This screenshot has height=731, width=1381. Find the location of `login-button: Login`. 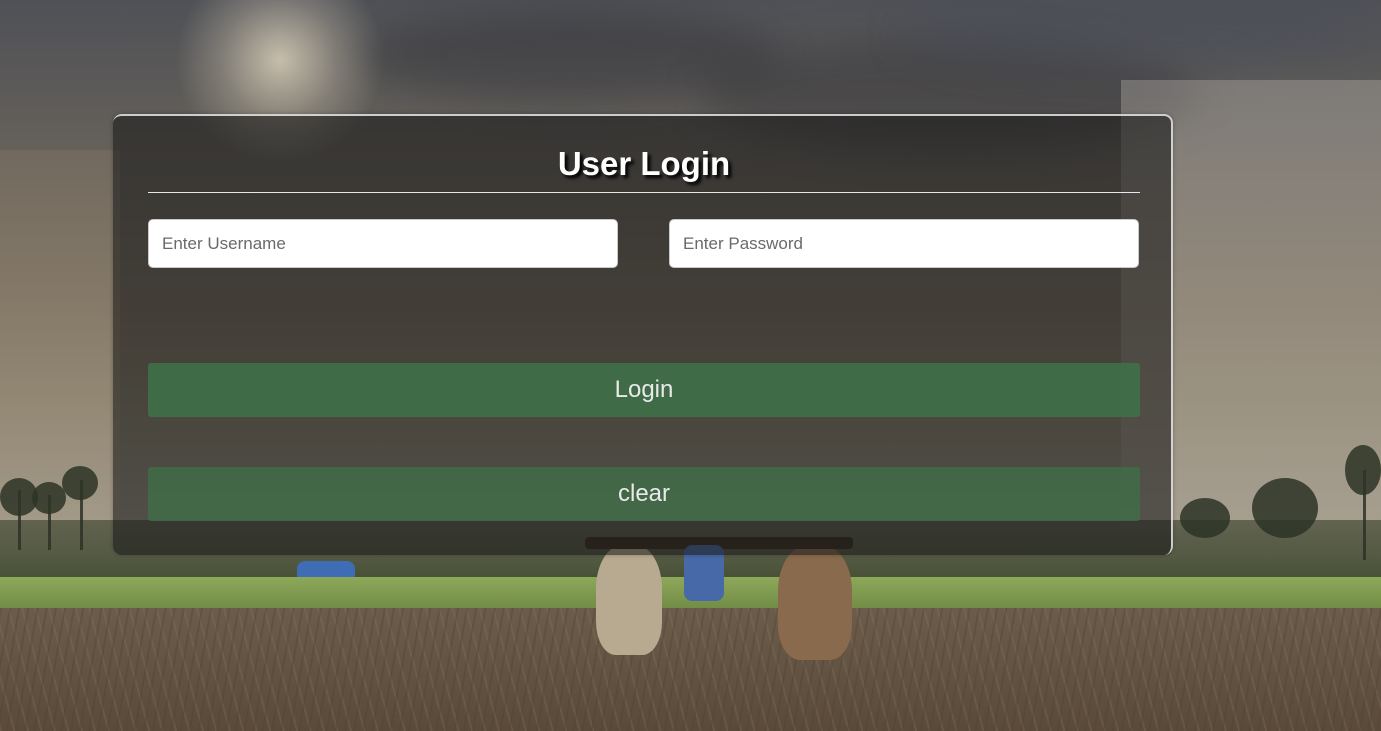

login-button: Login is located at coordinates (644, 390).